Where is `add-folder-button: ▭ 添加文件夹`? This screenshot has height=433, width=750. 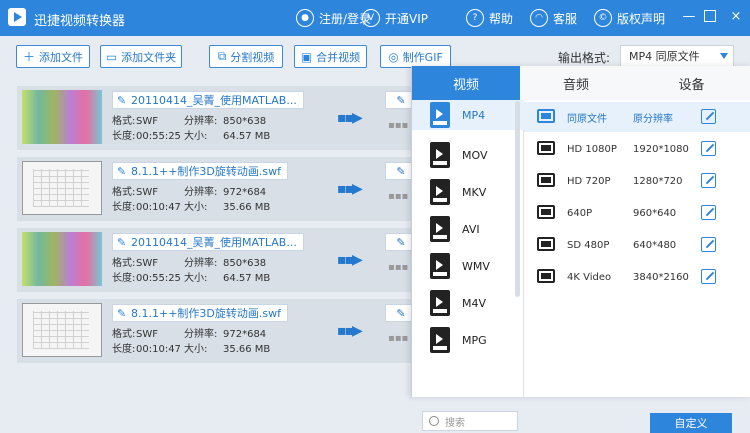 add-folder-button: ▭ 添加文件夹 is located at coordinates (141, 56).